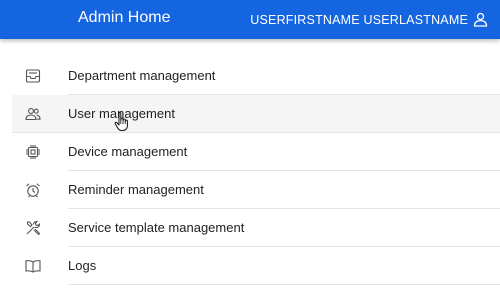 The width and height of the screenshot is (500, 289). I want to click on menu-item-department-management: Department management, so click(250, 76).